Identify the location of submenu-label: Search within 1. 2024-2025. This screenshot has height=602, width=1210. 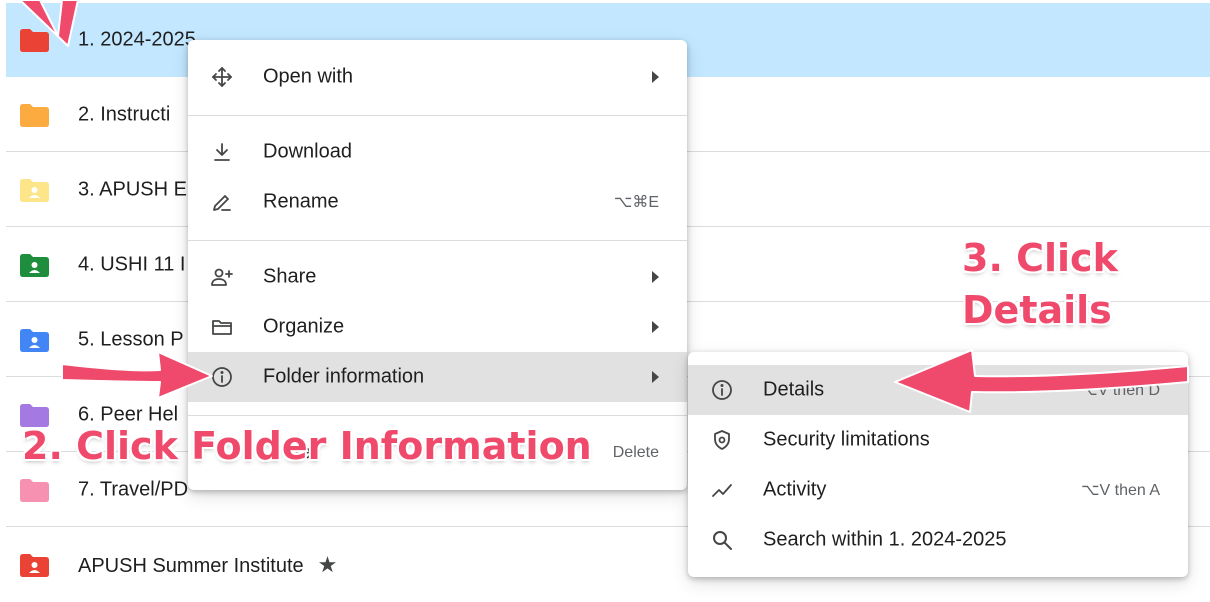
(885, 539).